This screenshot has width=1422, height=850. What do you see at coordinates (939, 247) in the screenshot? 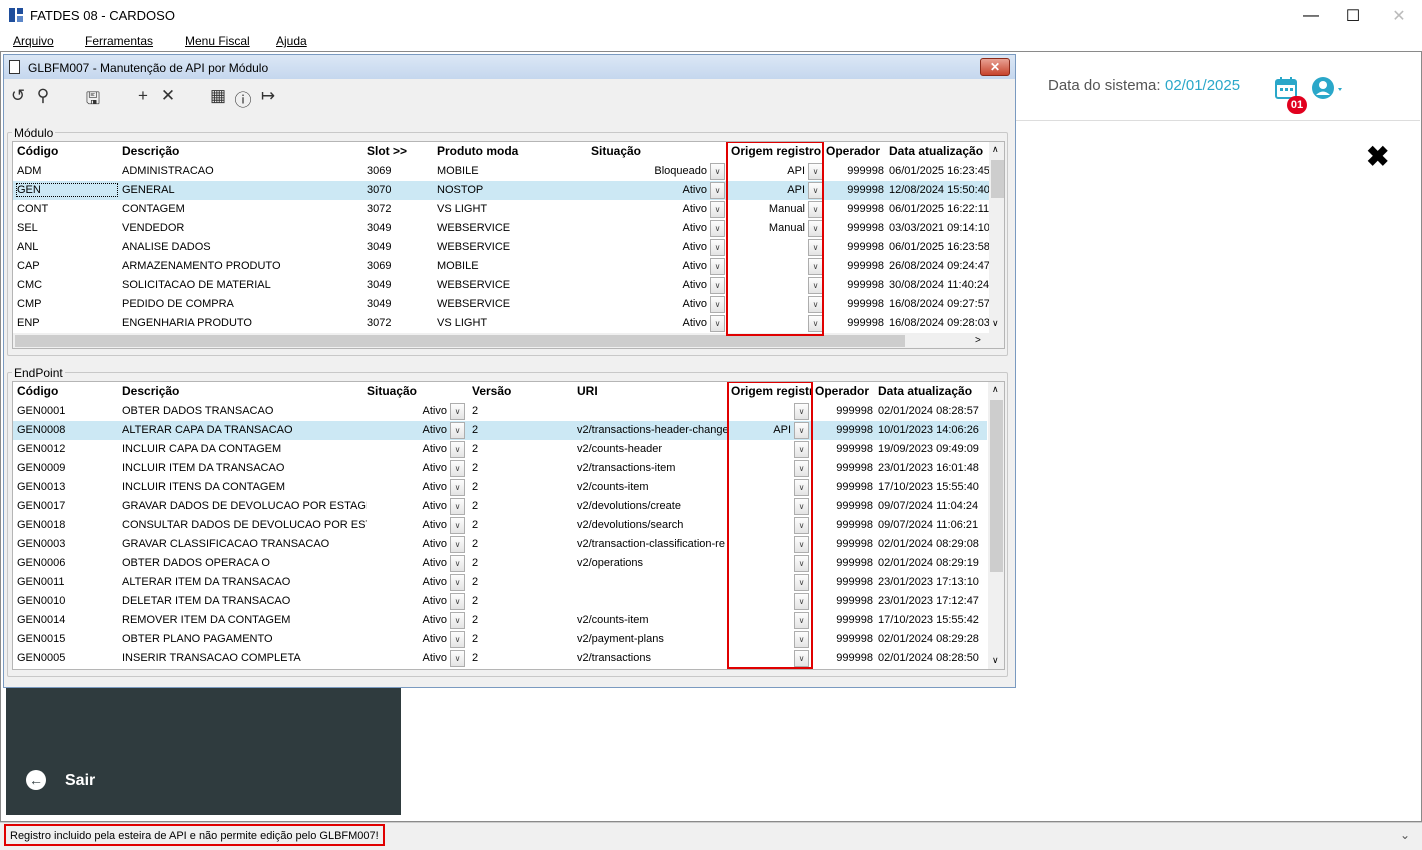
I see `table-cell: 06/01/2025 16:23:58` at bounding box center [939, 247].